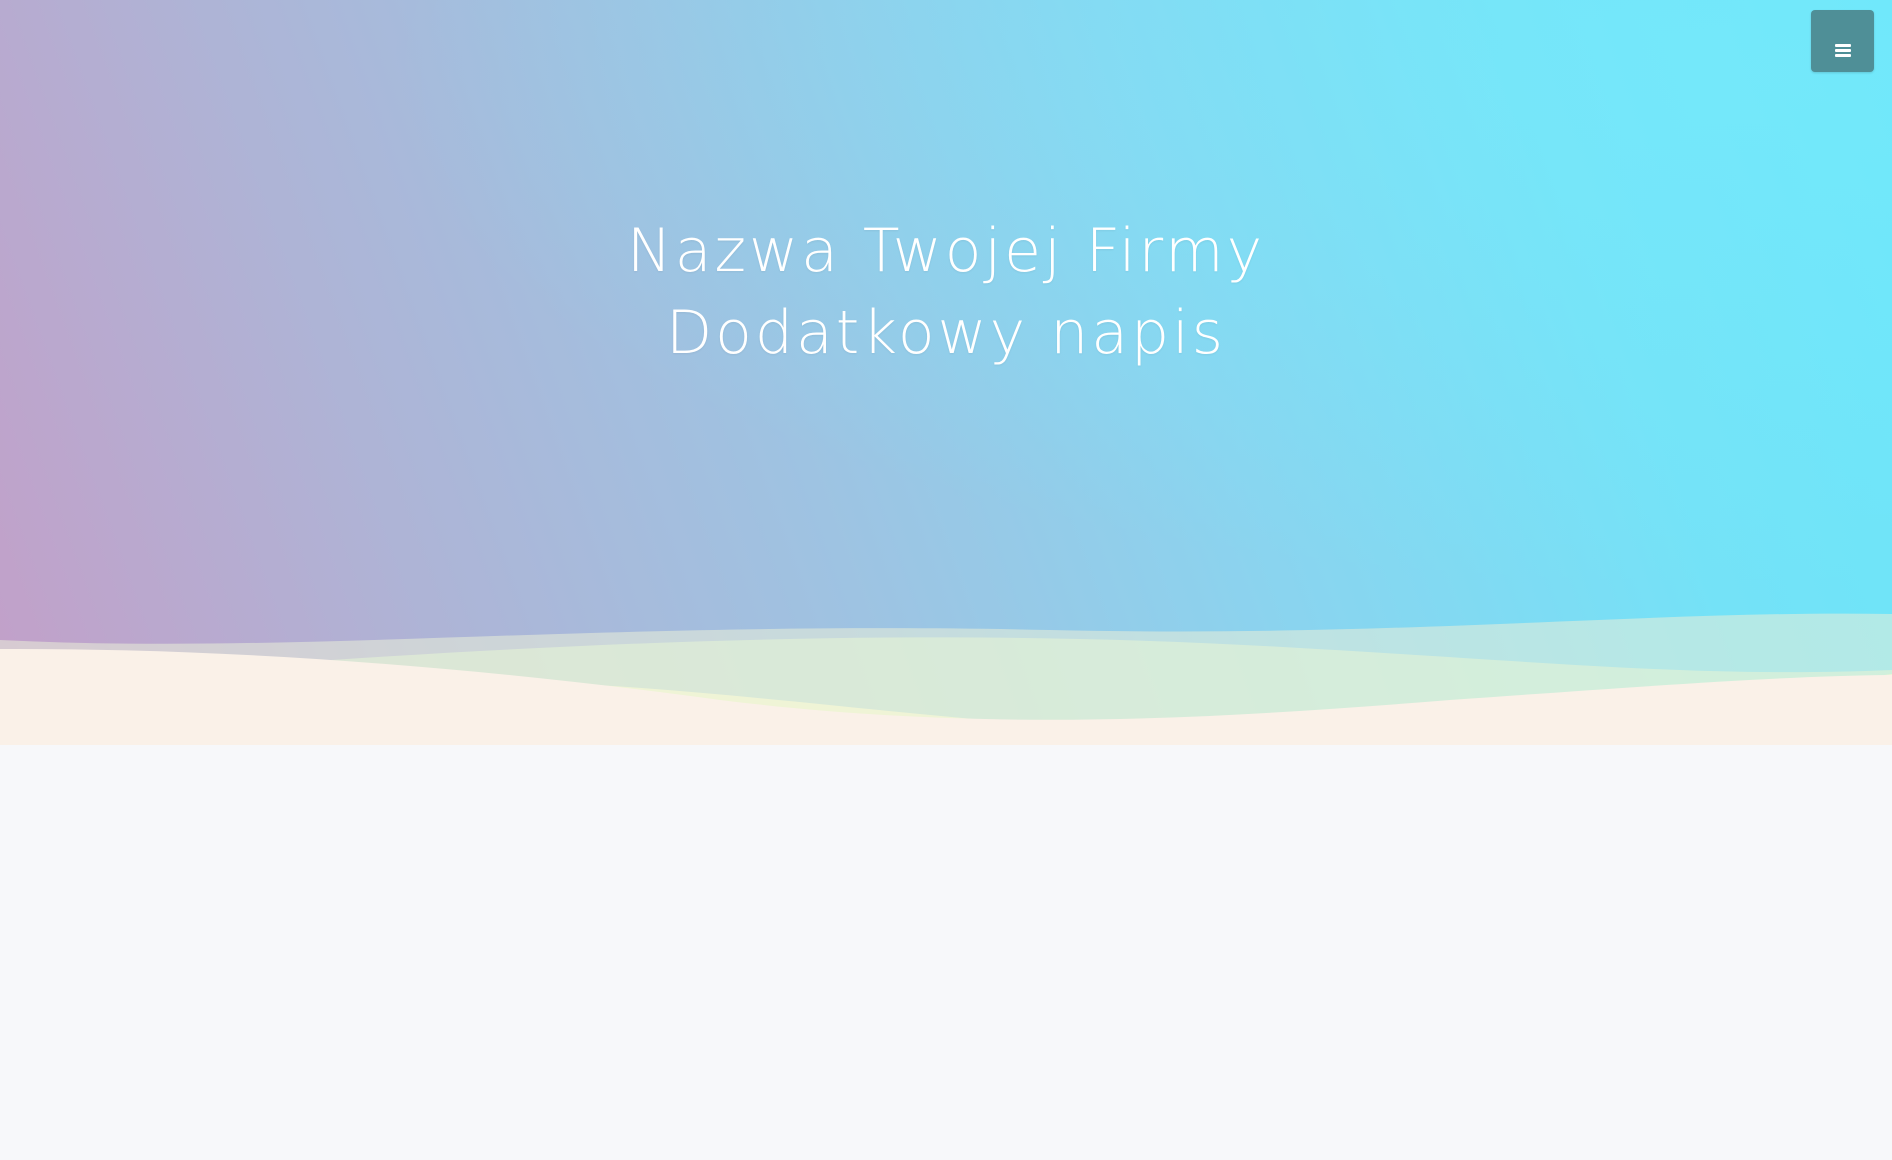 This screenshot has height=1160, width=1892. Describe the element at coordinates (946, 333) in the screenshot. I see `tagline: Dodatkowy napis` at that location.